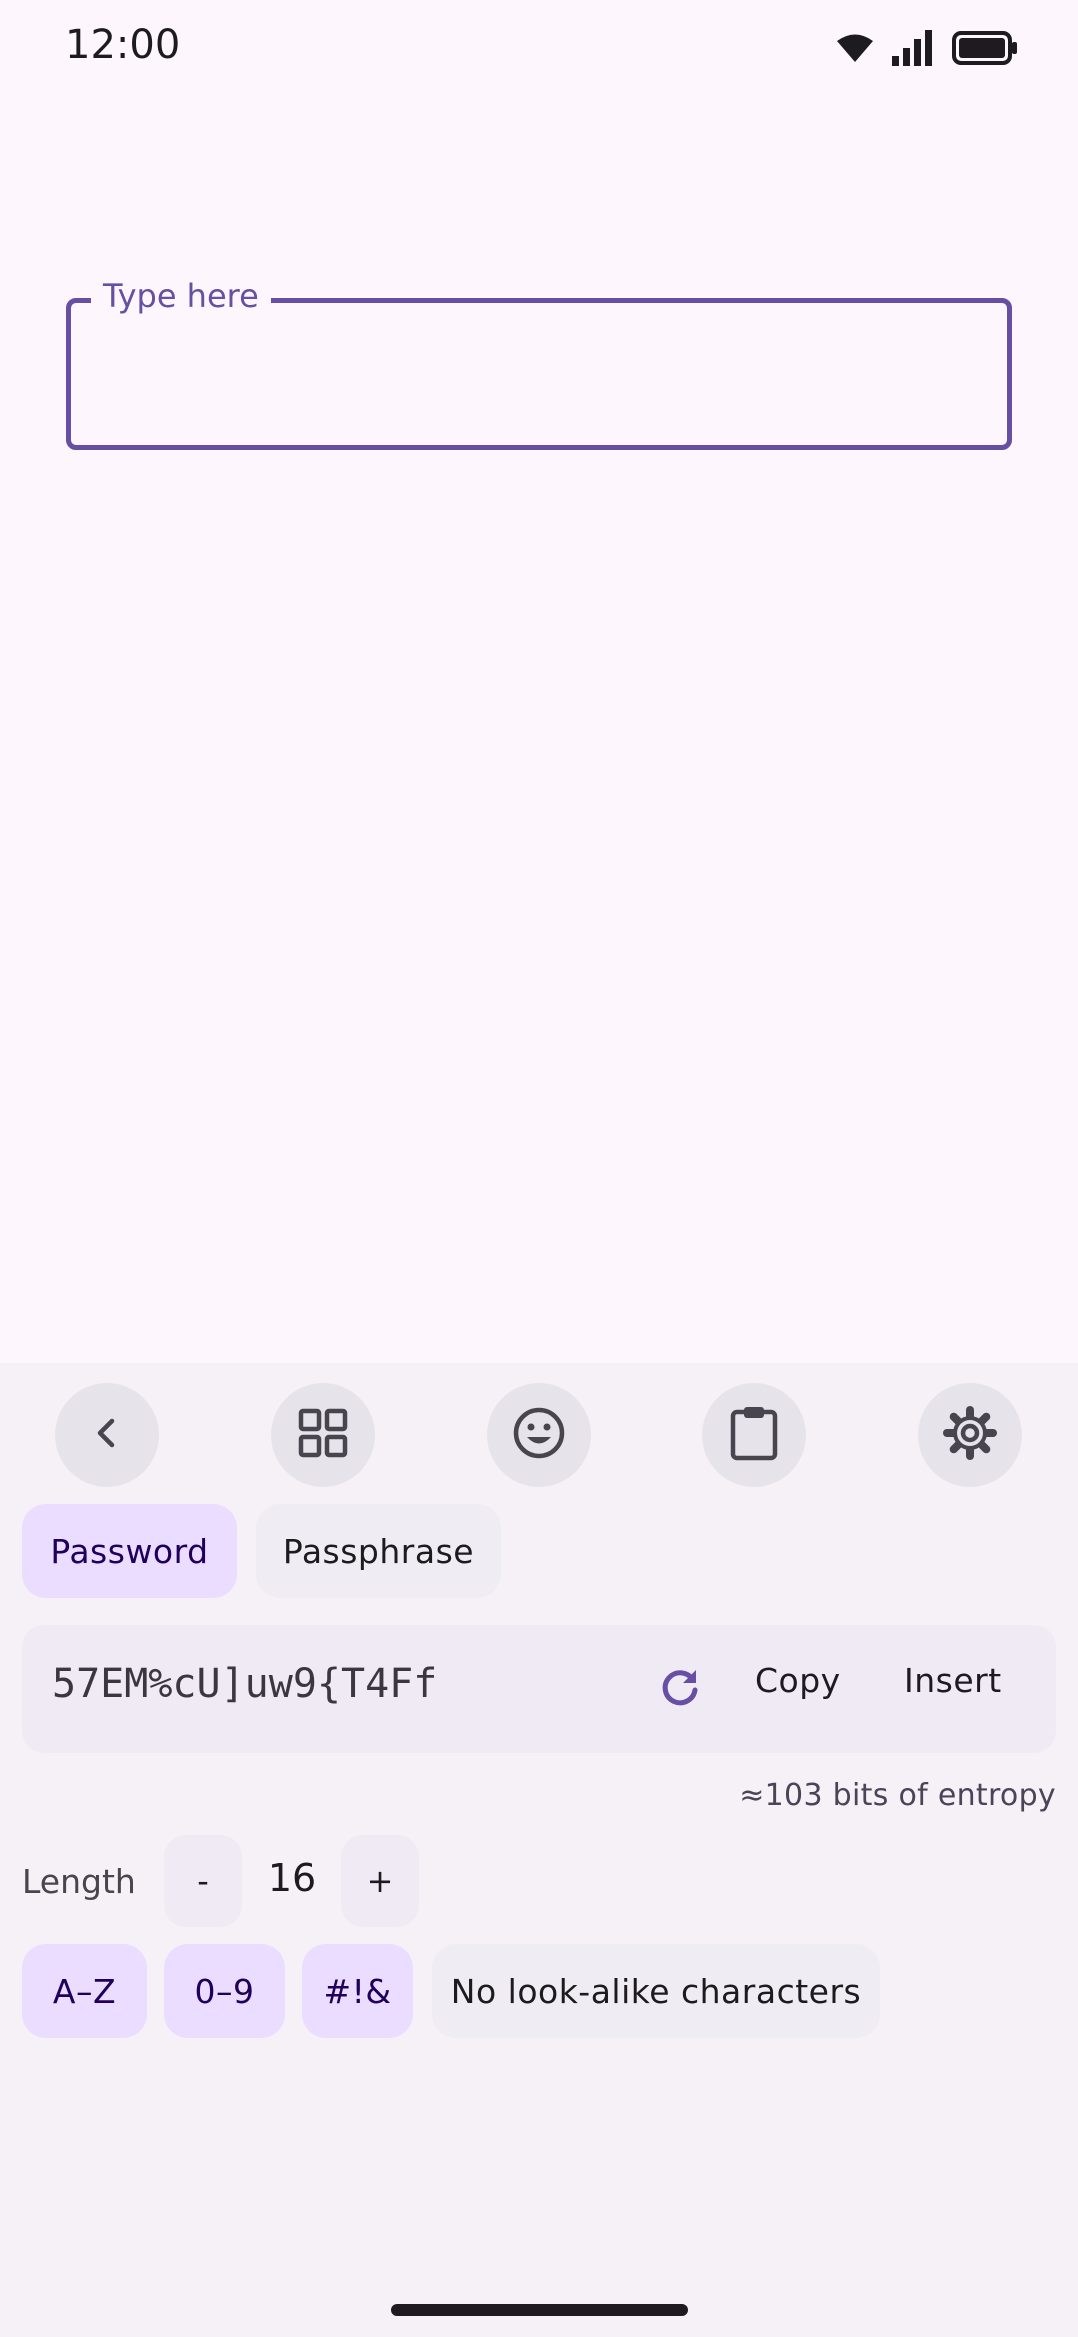 The image size is (1078, 2337). I want to click on status-bar: 12:00, so click(539, 50).